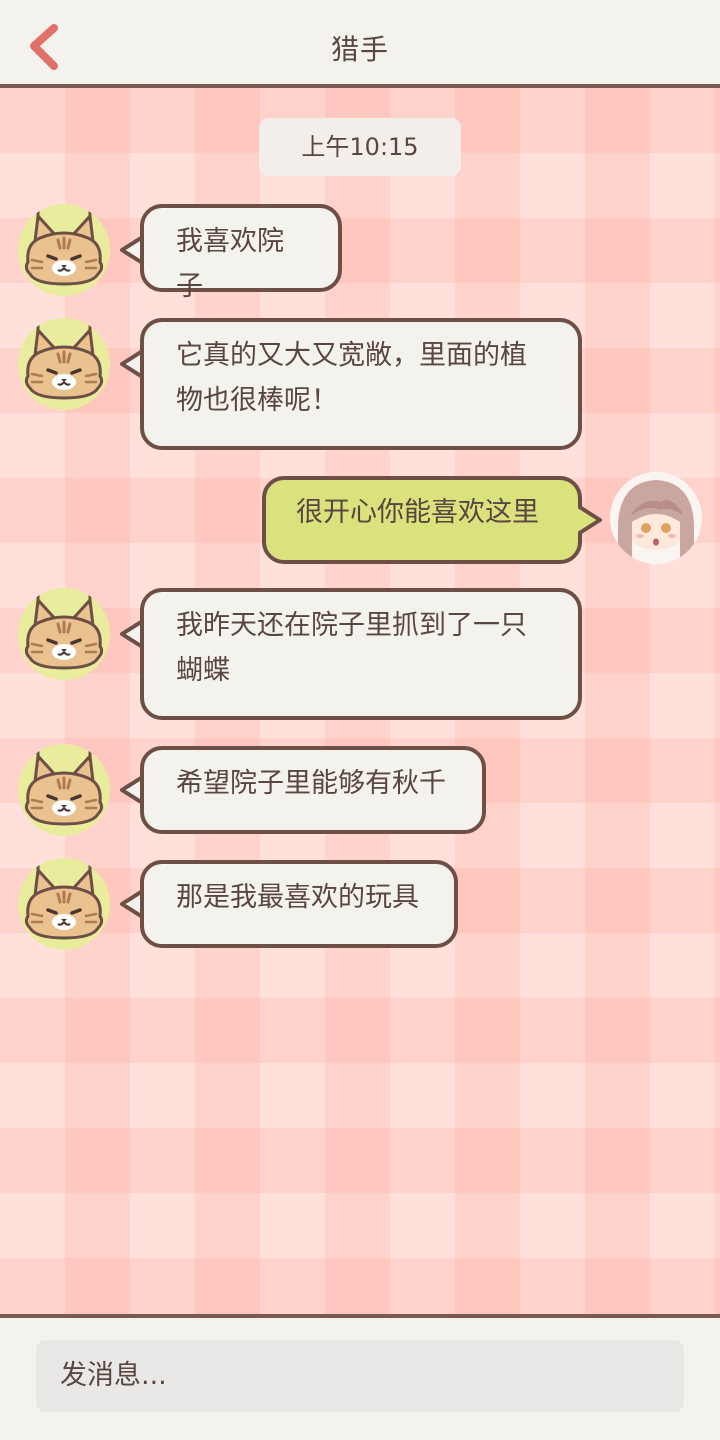 The image size is (720, 1440). I want to click on header-bar: 猎手, so click(360, 44).